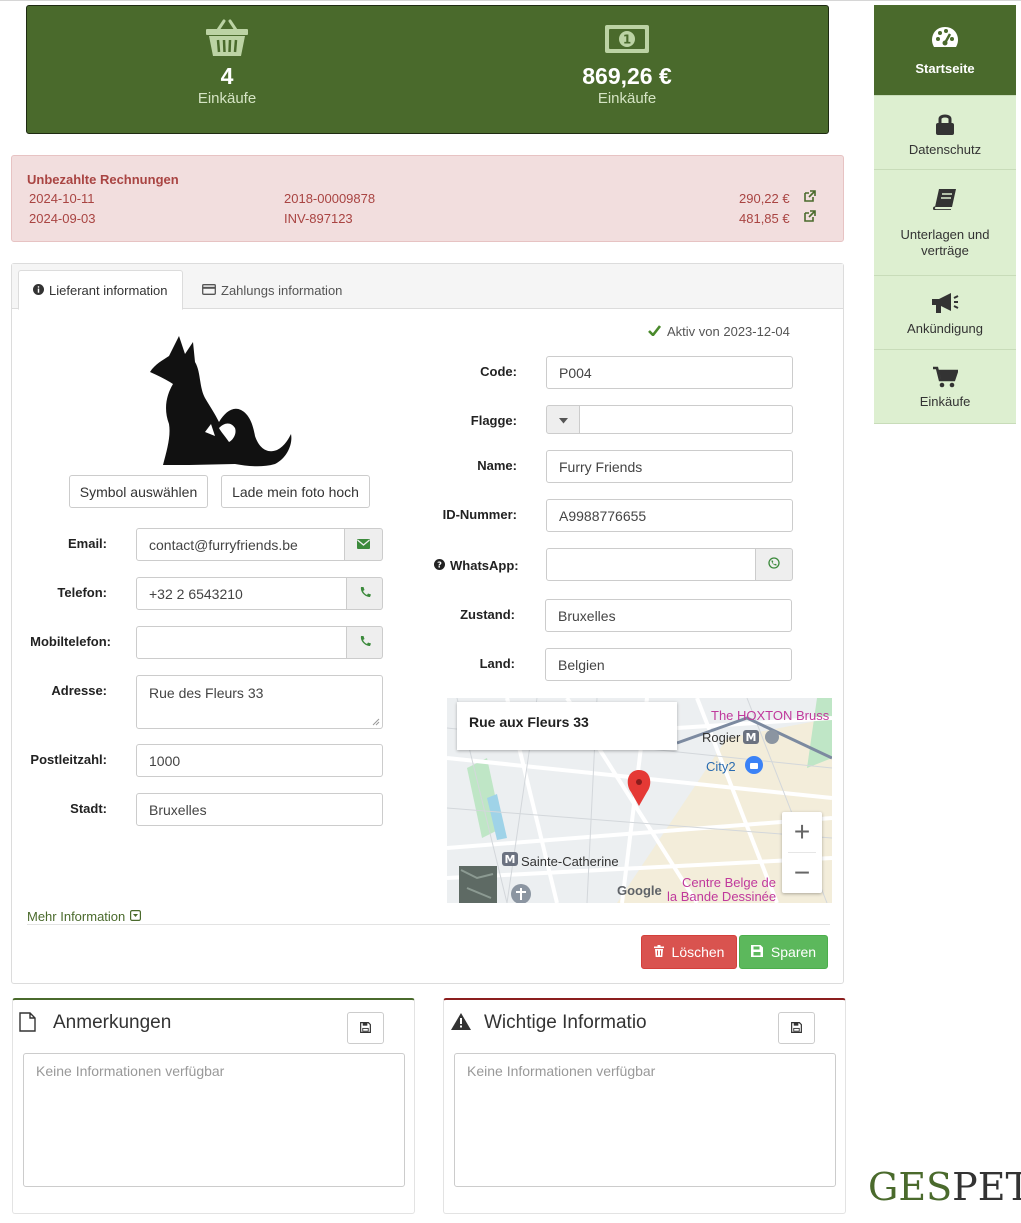  Describe the element at coordinates (88, 808) in the screenshot. I see `city-label: Stadt:` at that location.